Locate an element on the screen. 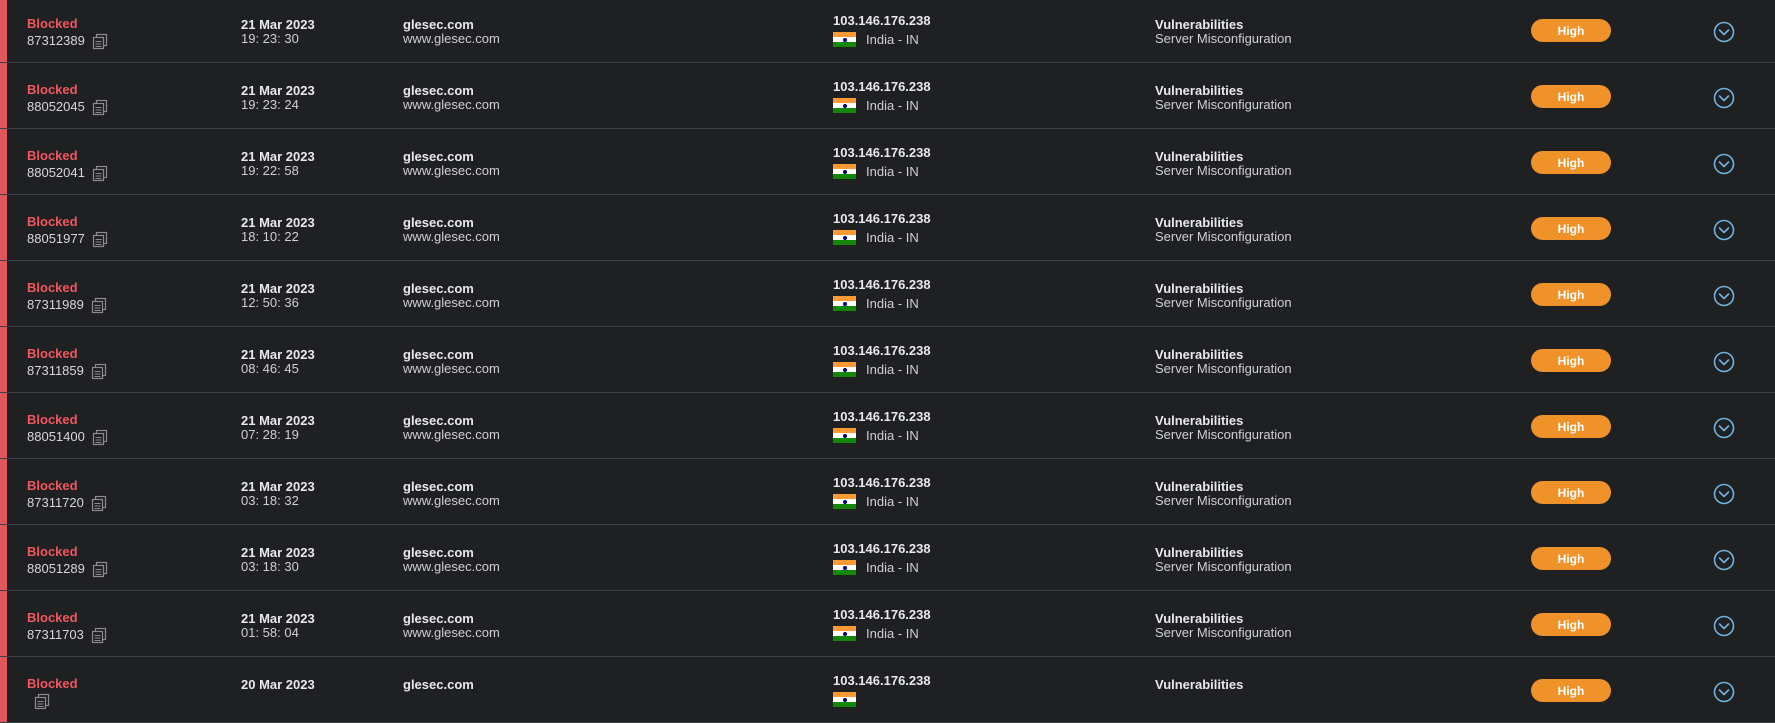 This screenshot has height=723, width=1775. table-row: Blocked 87312389 21 Mar 2023 19: 23: 30 is located at coordinates (887, 31).